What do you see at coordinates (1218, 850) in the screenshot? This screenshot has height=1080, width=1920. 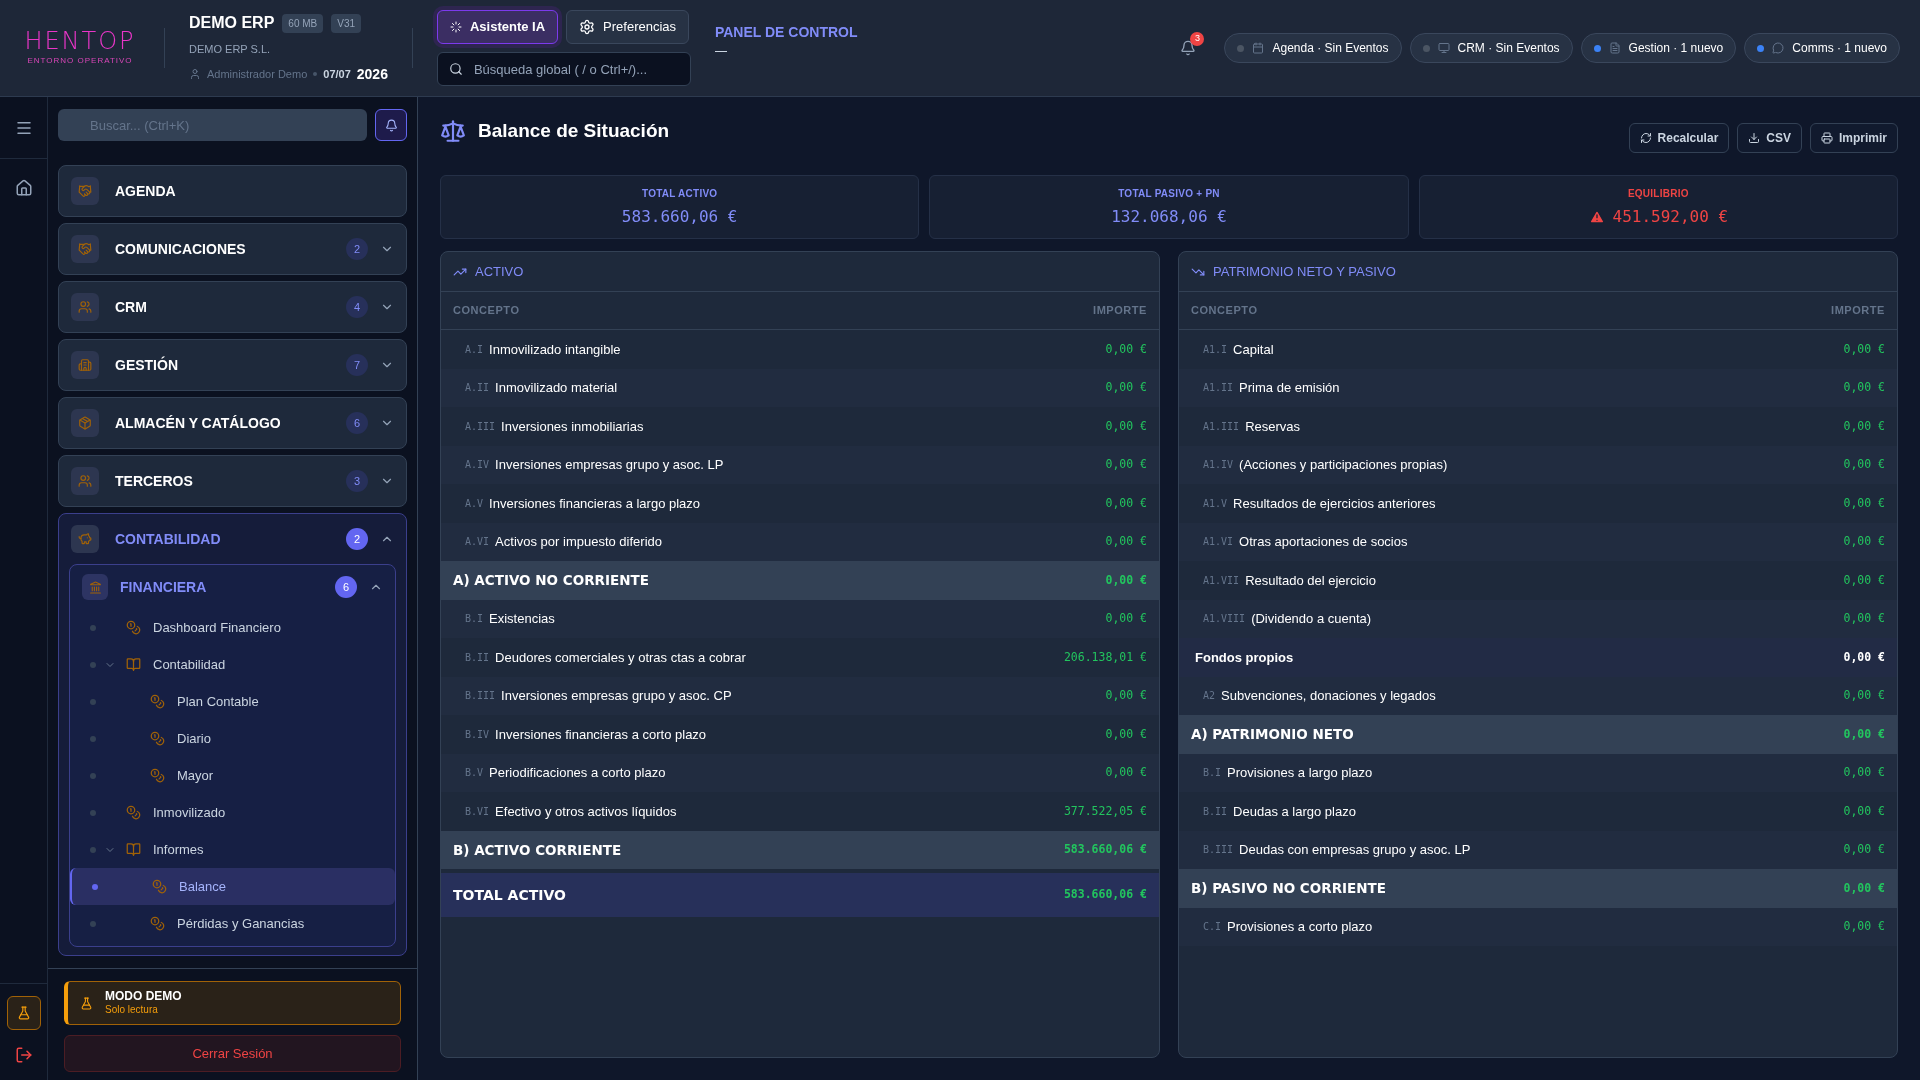 I see `row-code: B.III` at bounding box center [1218, 850].